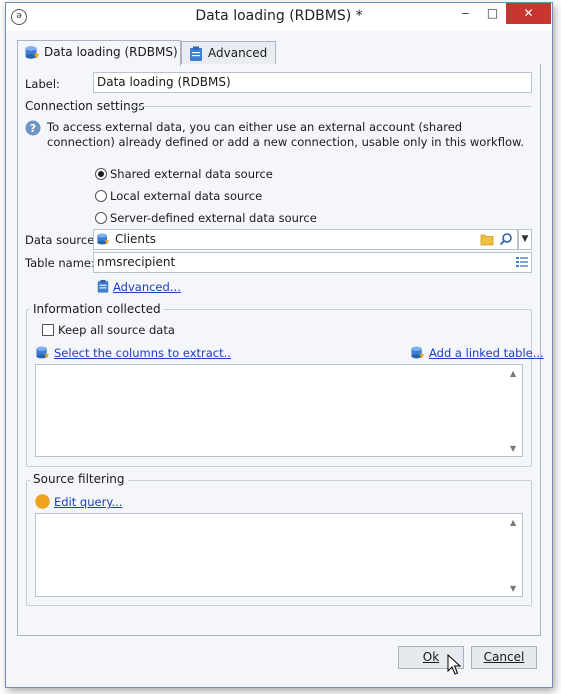 The image size is (561, 694). What do you see at coordinates (487, 239) in the screenshot?
I see `folder-icon` at bounding box center [487, 239].